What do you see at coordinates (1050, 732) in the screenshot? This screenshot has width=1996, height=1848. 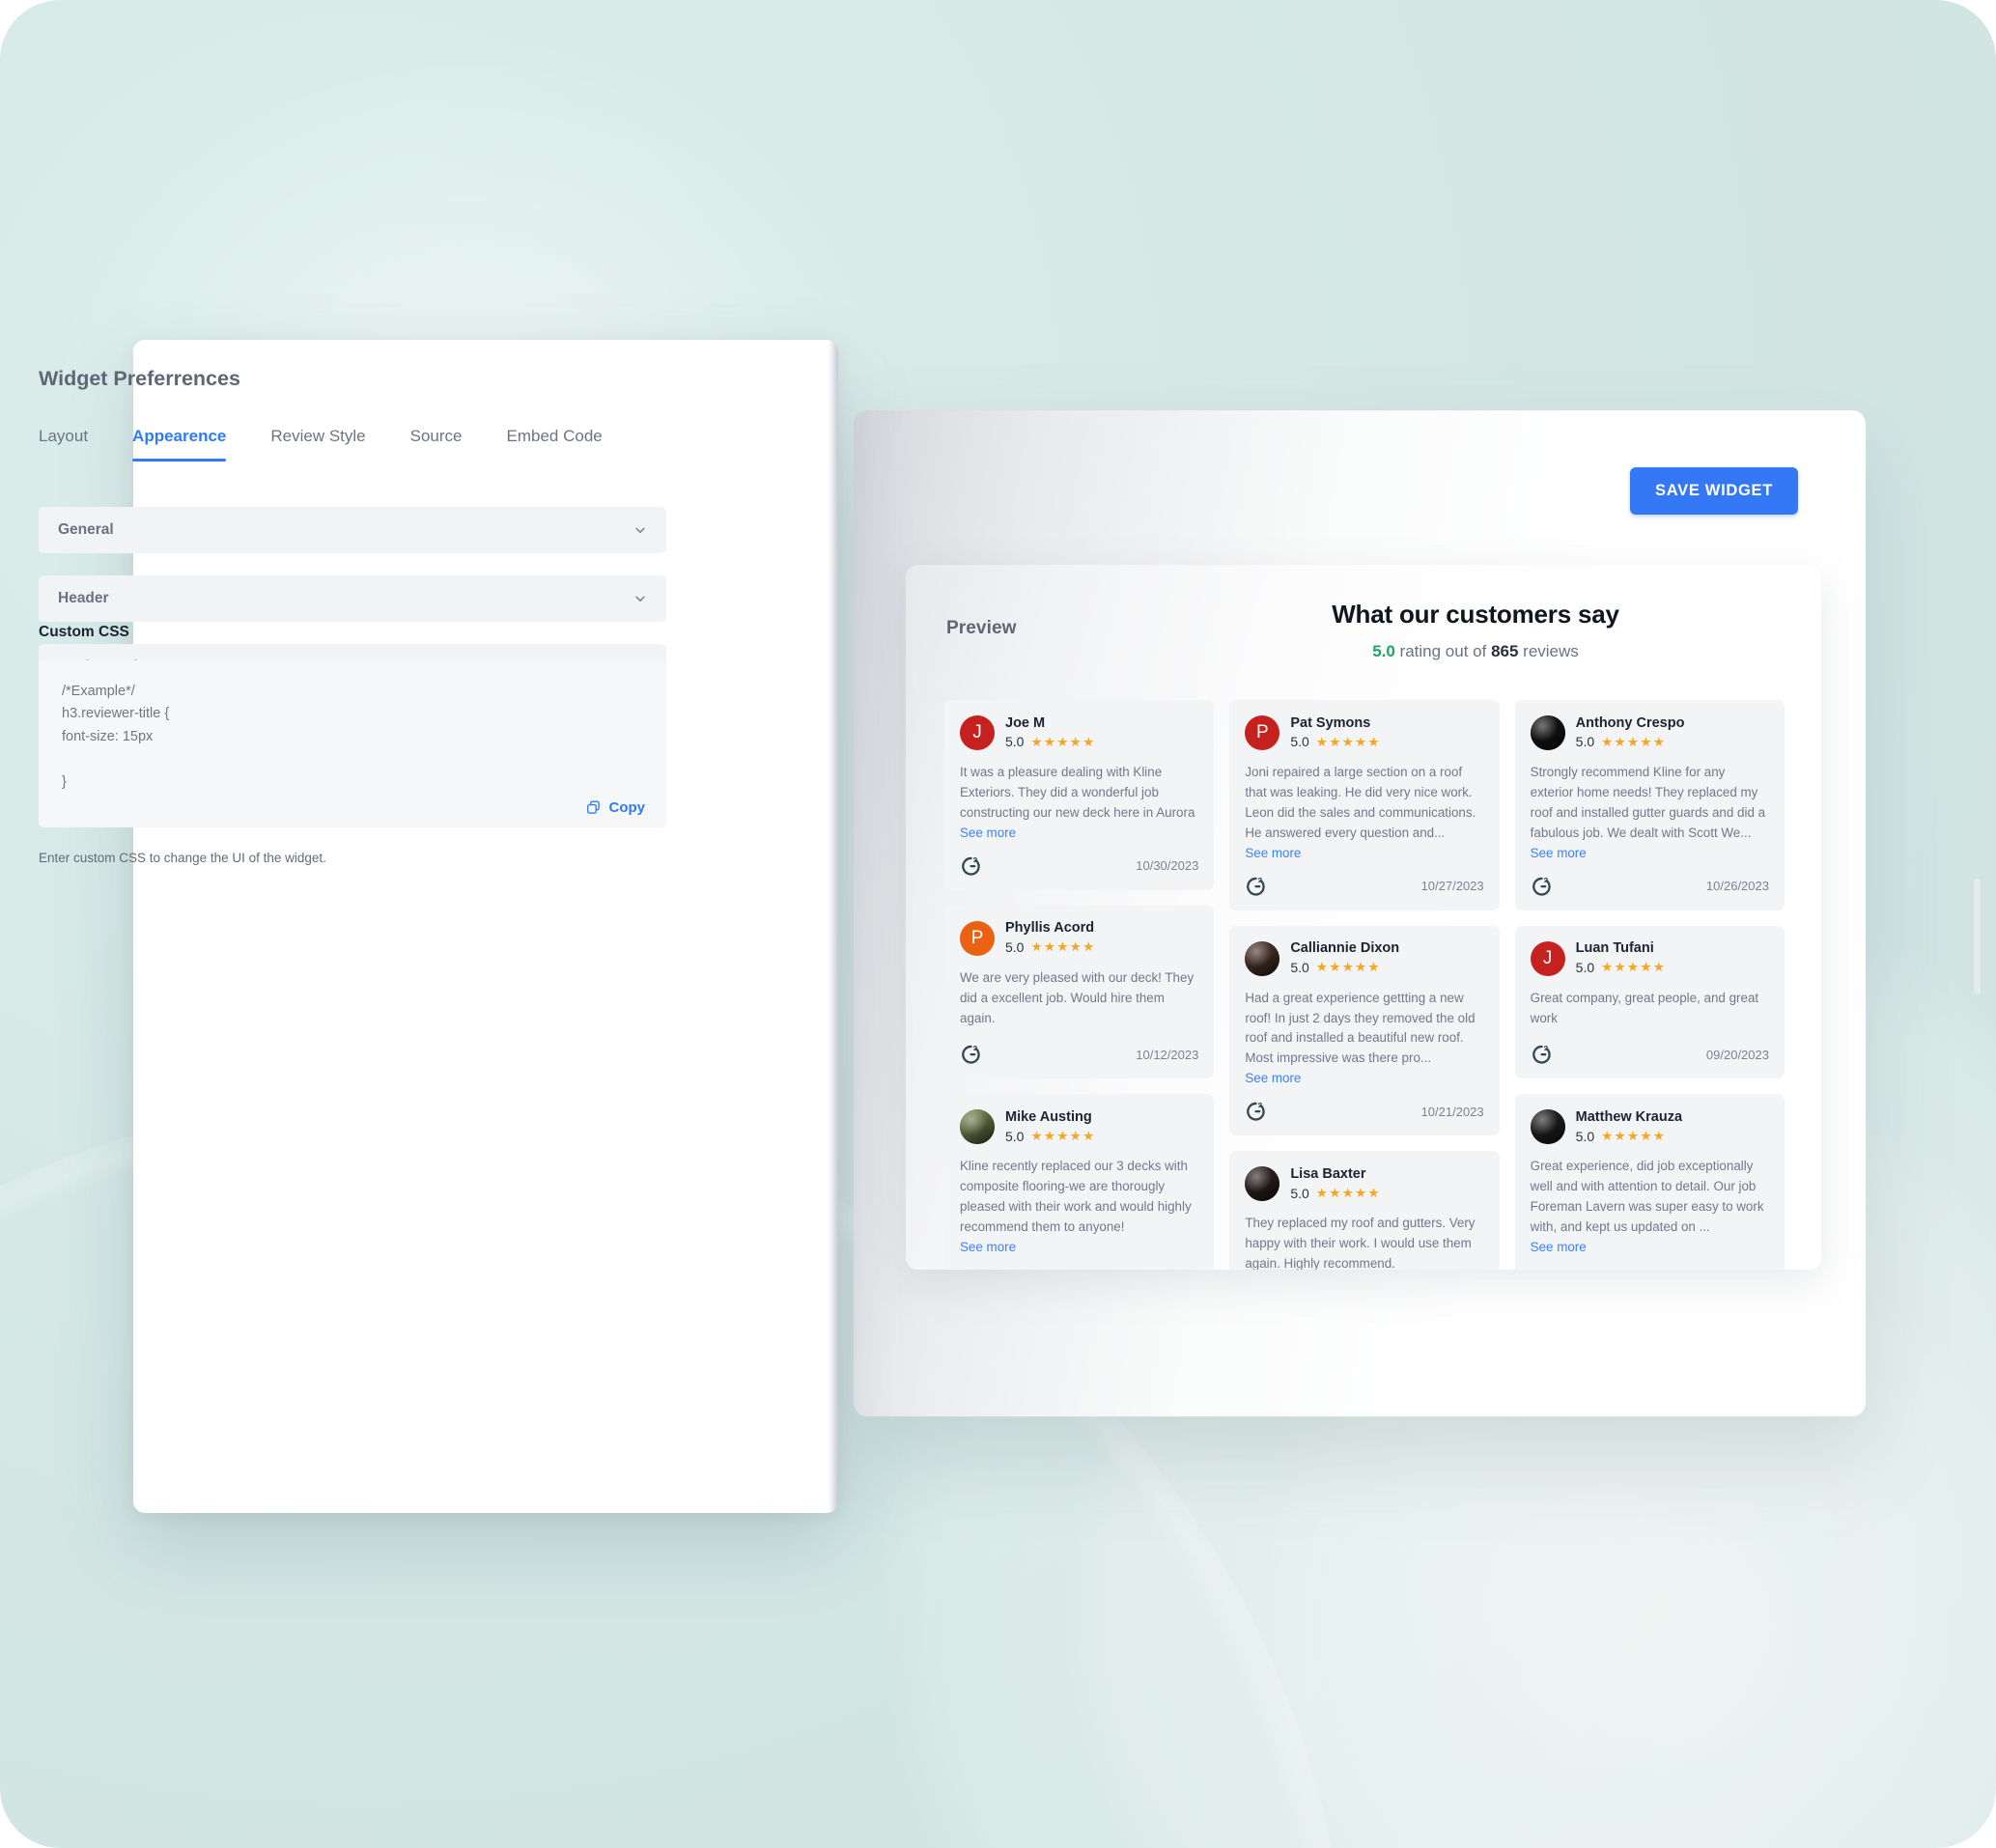 I see `review-meta: Joe M 5.0 ★★★★★` at bounding box center [1050, 732].